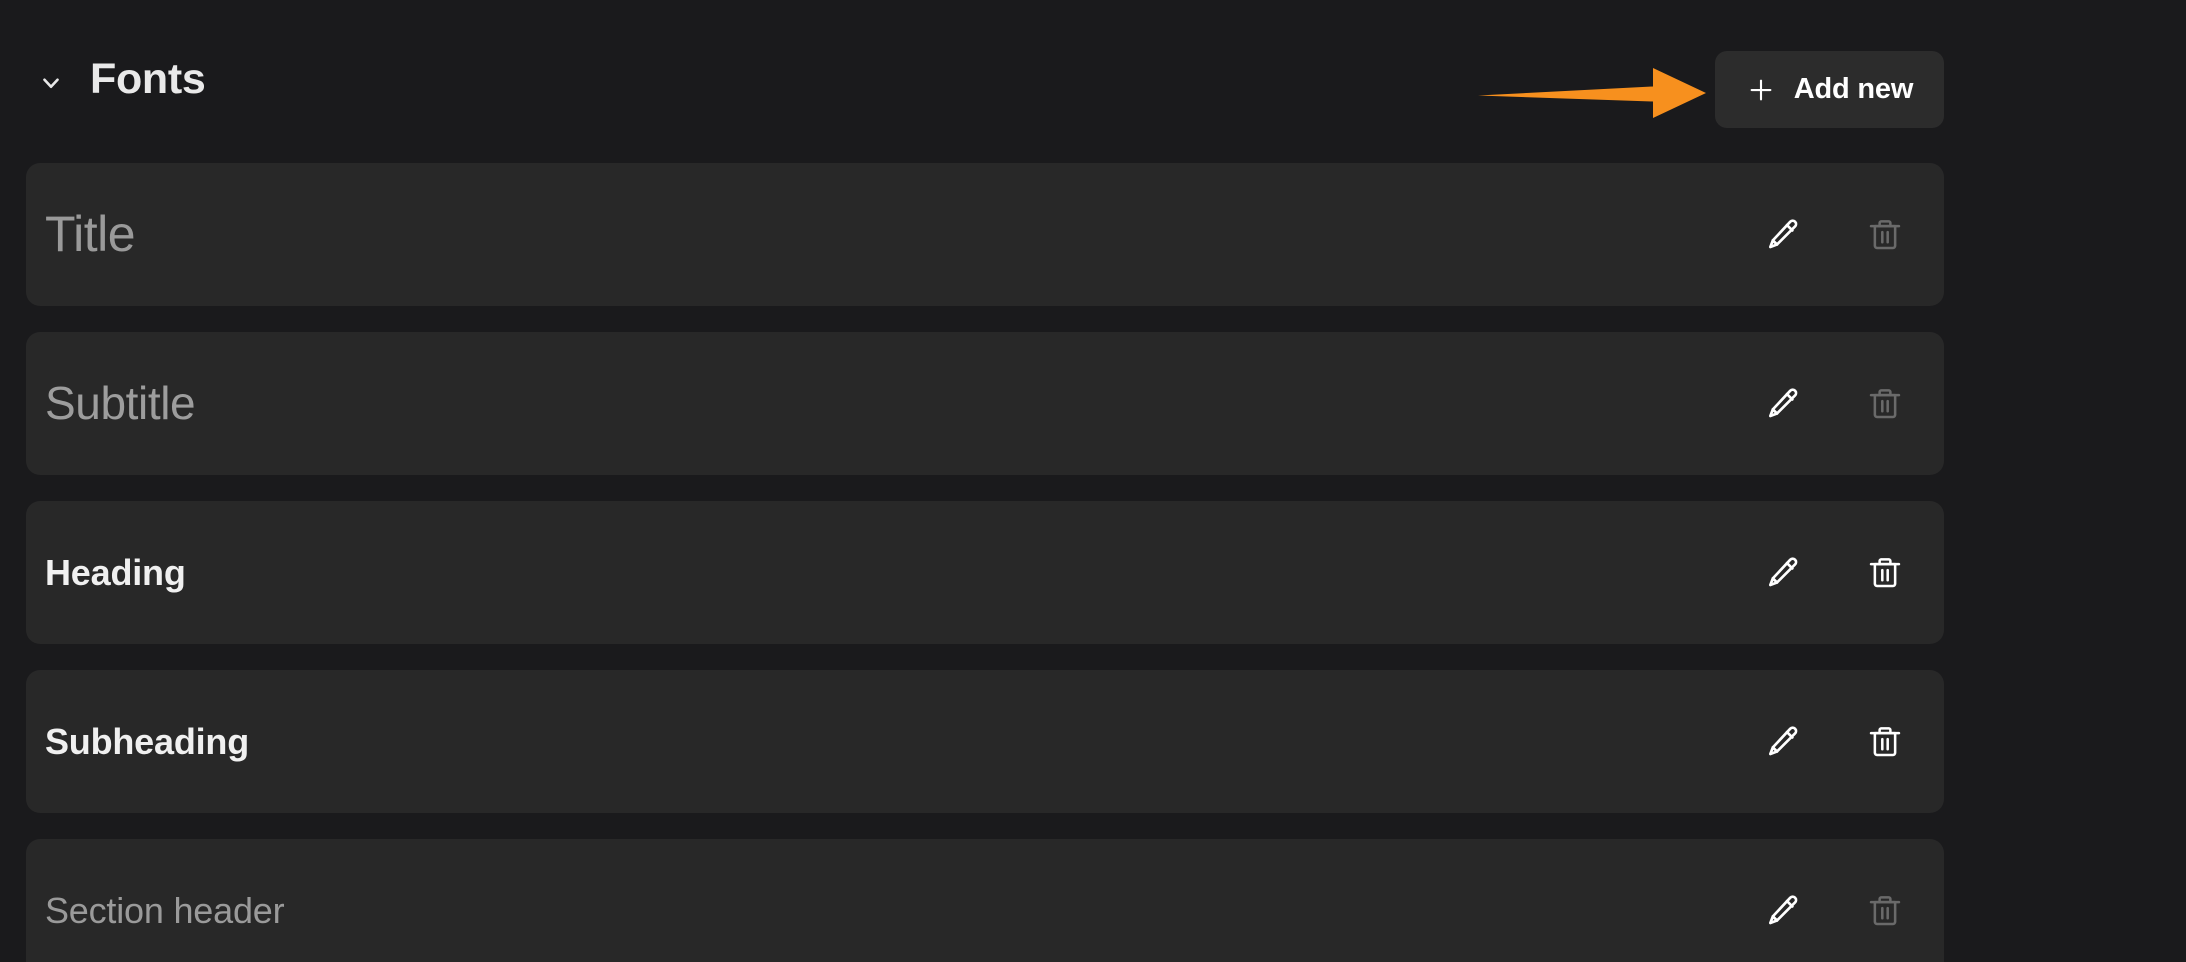 The image size is (2186, 962). Describe the element at coordinates (165, 910) in the screenshot. I see `font-style-label: Section header` at that location.